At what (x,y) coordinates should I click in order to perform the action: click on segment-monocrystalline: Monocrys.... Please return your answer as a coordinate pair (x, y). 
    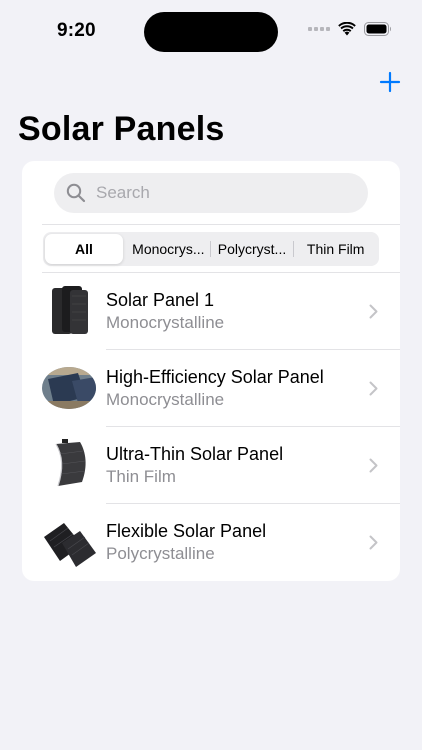
    Looking at the image, I should click on (168, 249).